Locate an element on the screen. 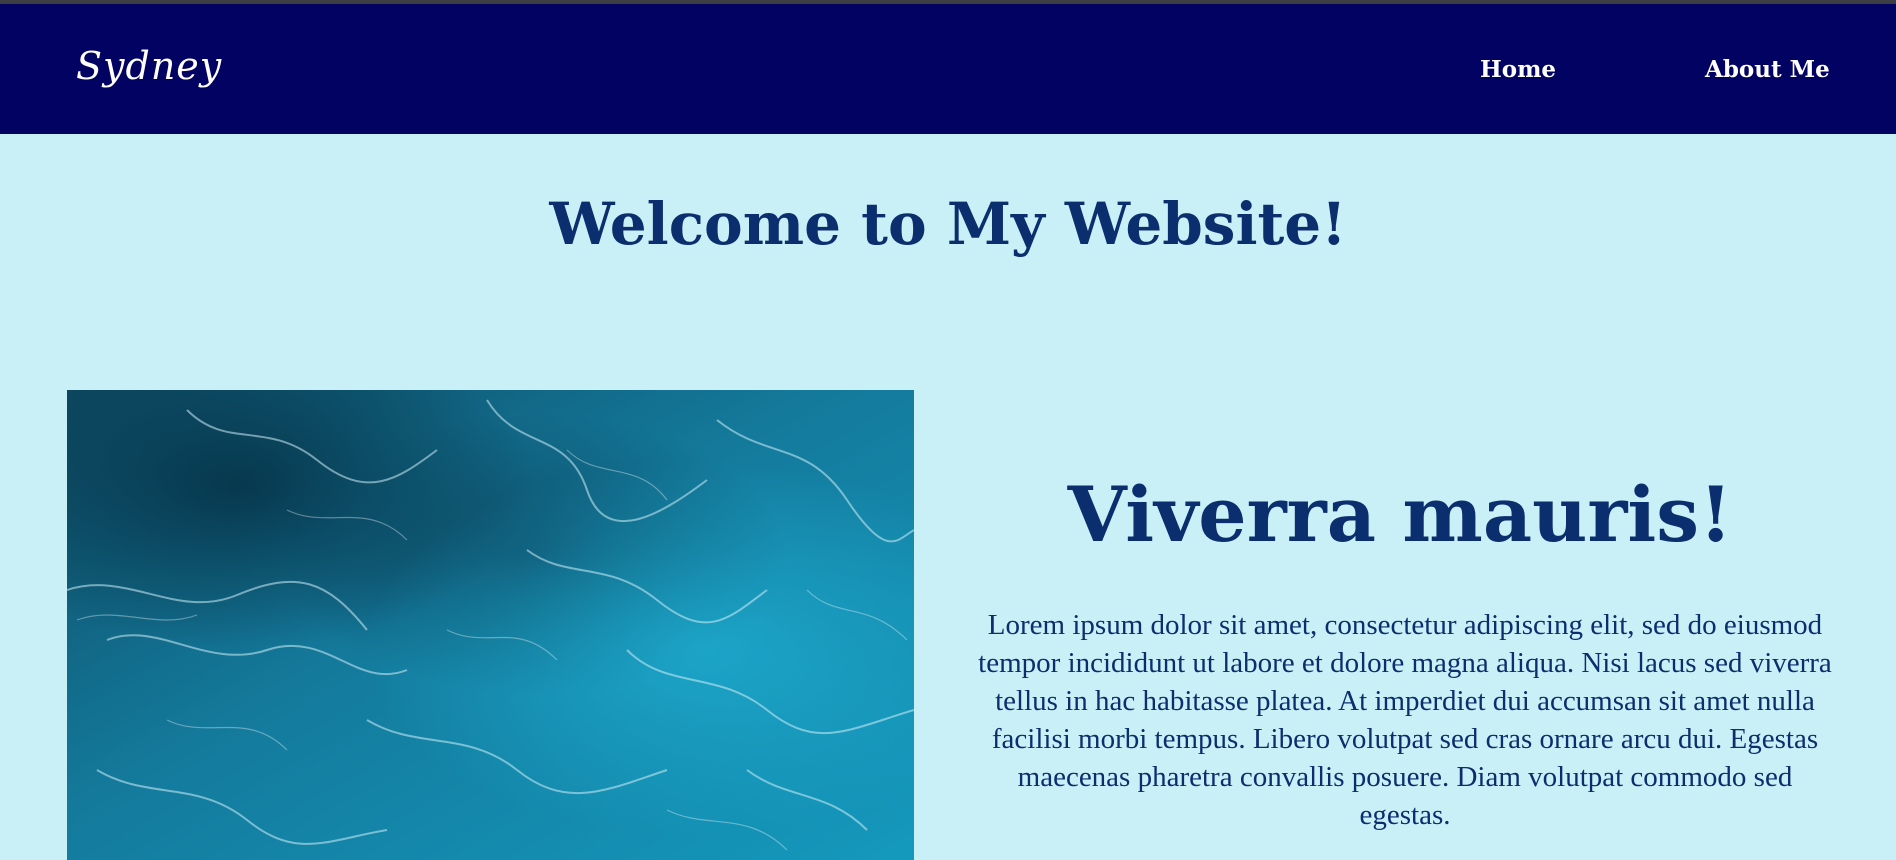 The image size is (1896, 860). brand-logo-text: Sydney is located at coordinates (149, 66).